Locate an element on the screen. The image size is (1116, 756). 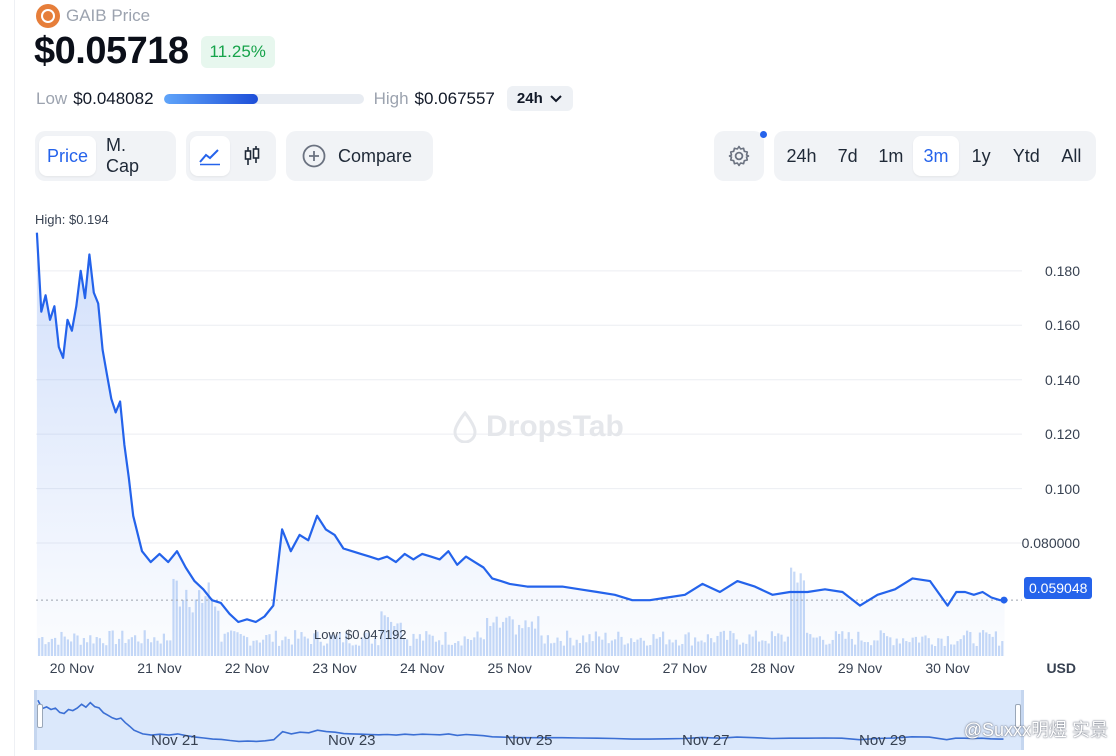
x-tick-label: 20 Nov is located at coordinates (72, 668).